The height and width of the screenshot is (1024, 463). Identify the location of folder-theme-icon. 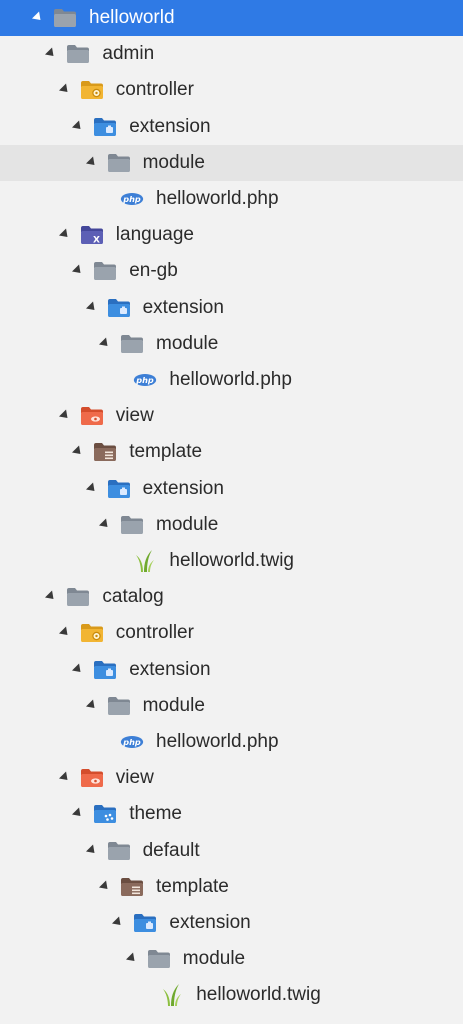
(105, 814).